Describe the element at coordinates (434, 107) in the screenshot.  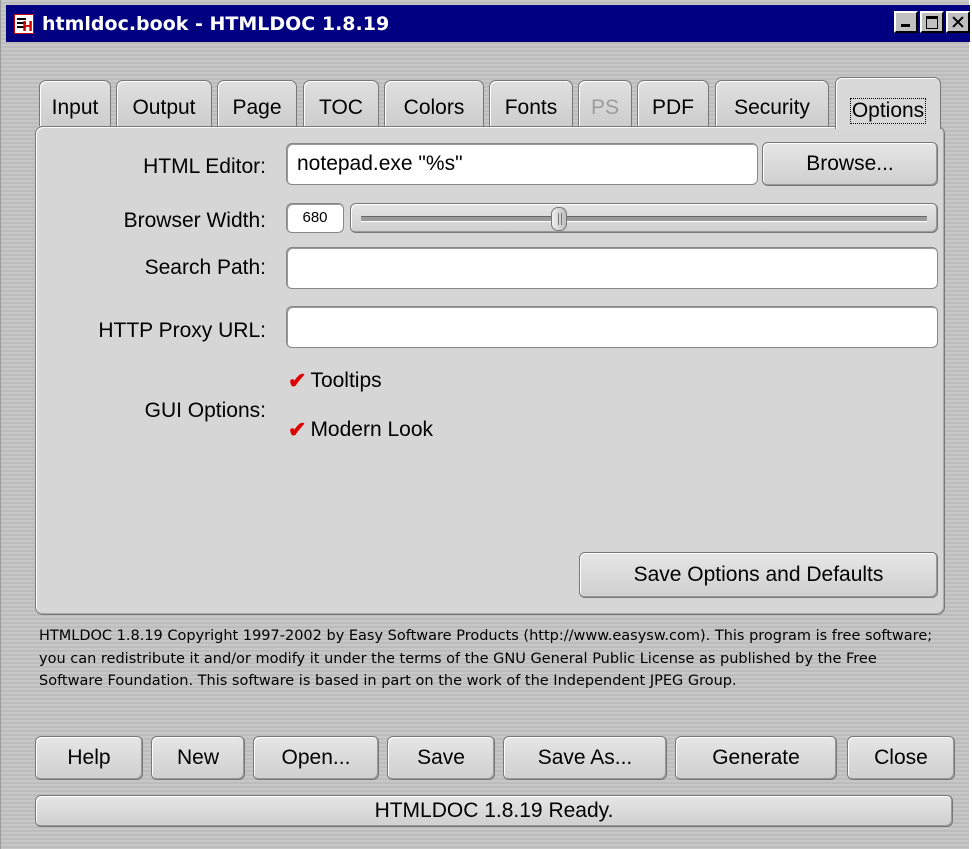
I see `tab-label: Colors` at that location.